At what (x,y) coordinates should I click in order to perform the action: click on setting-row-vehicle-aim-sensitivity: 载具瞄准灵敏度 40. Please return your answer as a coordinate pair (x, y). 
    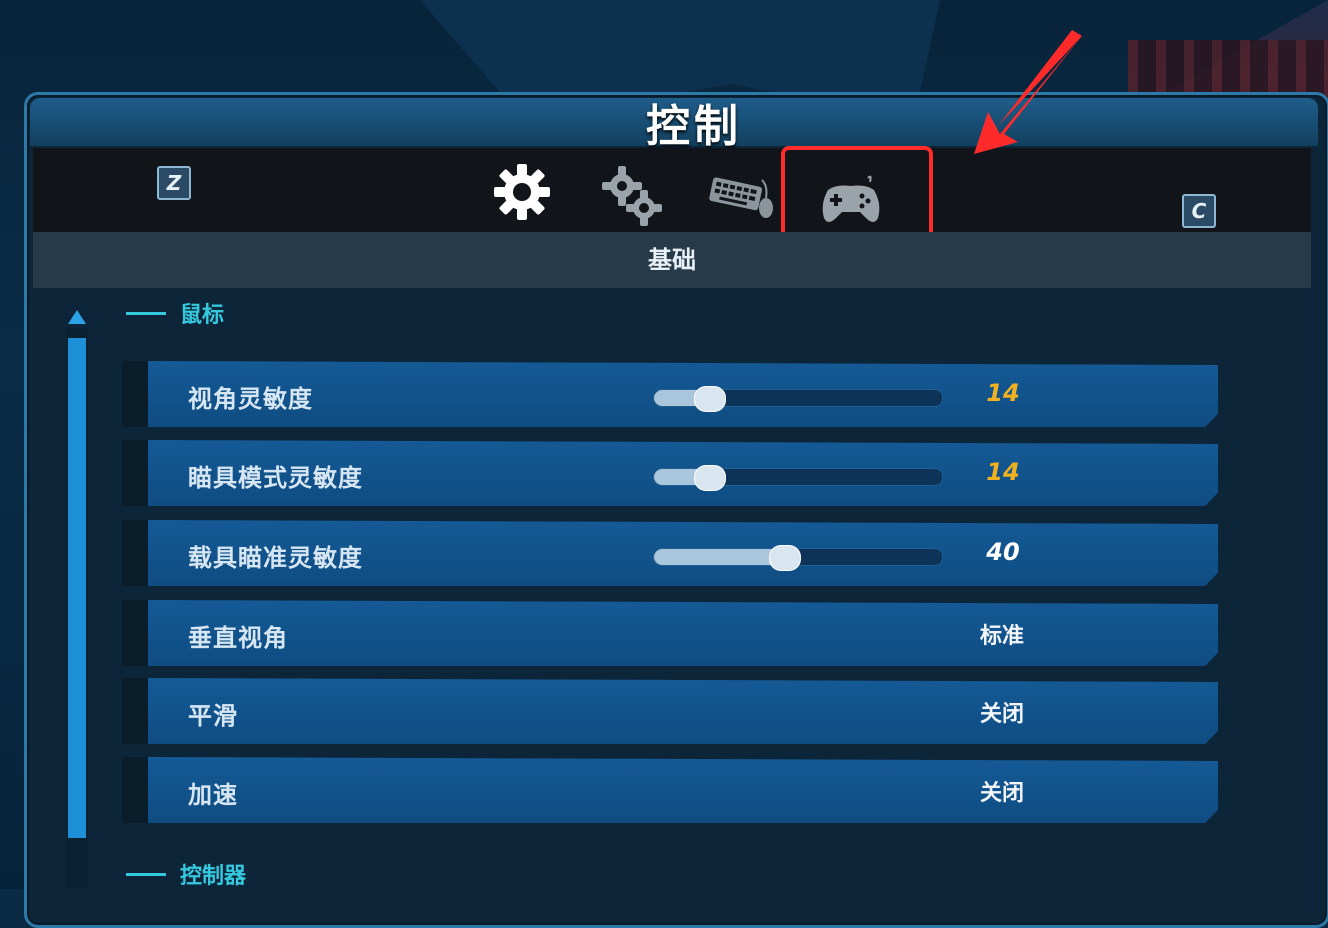
    Looking at the image, I should click on (683, 553).